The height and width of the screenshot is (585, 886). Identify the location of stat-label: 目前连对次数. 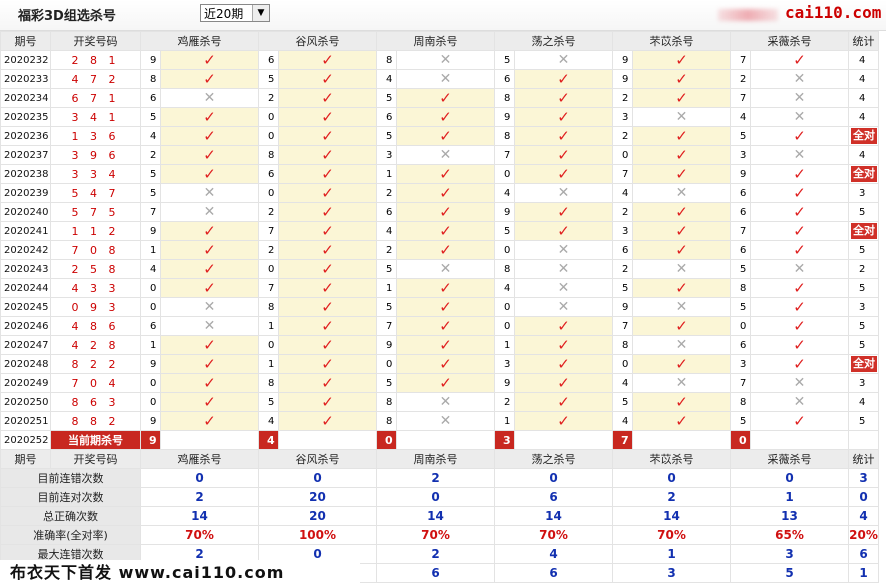
(70, 497).